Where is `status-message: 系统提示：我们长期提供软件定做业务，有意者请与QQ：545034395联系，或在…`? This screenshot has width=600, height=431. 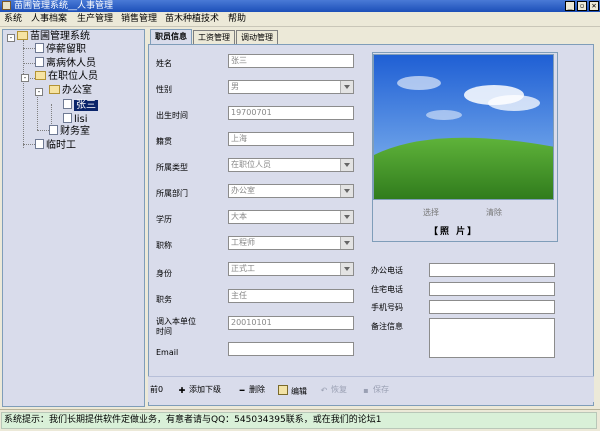
status-message: 系统提示：我们长期提供软件定做业务，有意者请与QQ：545034395联系，或在… is located at coordinates (299, 420).